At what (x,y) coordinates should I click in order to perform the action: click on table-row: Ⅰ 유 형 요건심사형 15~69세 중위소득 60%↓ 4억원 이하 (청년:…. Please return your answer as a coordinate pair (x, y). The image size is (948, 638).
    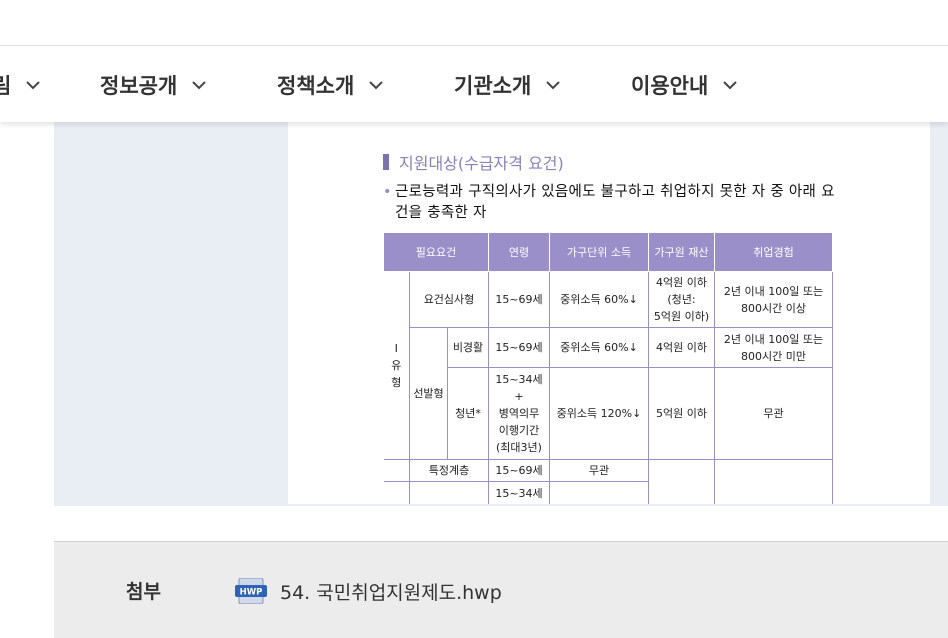
    Looking at the image, I should click on (608, 365).